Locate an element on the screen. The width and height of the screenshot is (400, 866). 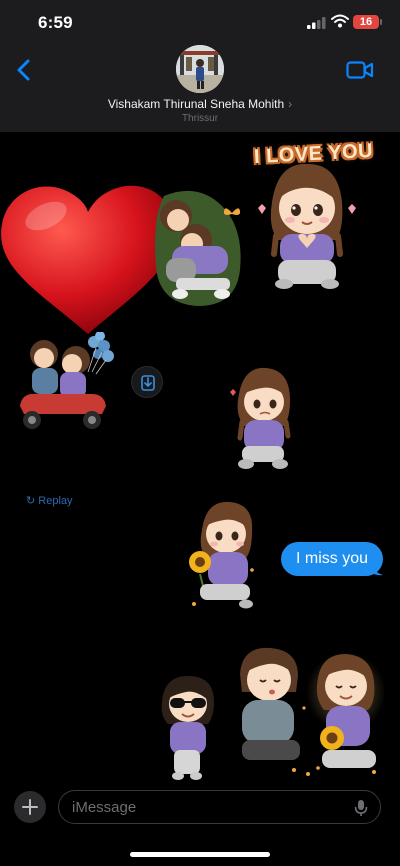
save-sticker-button is located at coordinates (147, 382).